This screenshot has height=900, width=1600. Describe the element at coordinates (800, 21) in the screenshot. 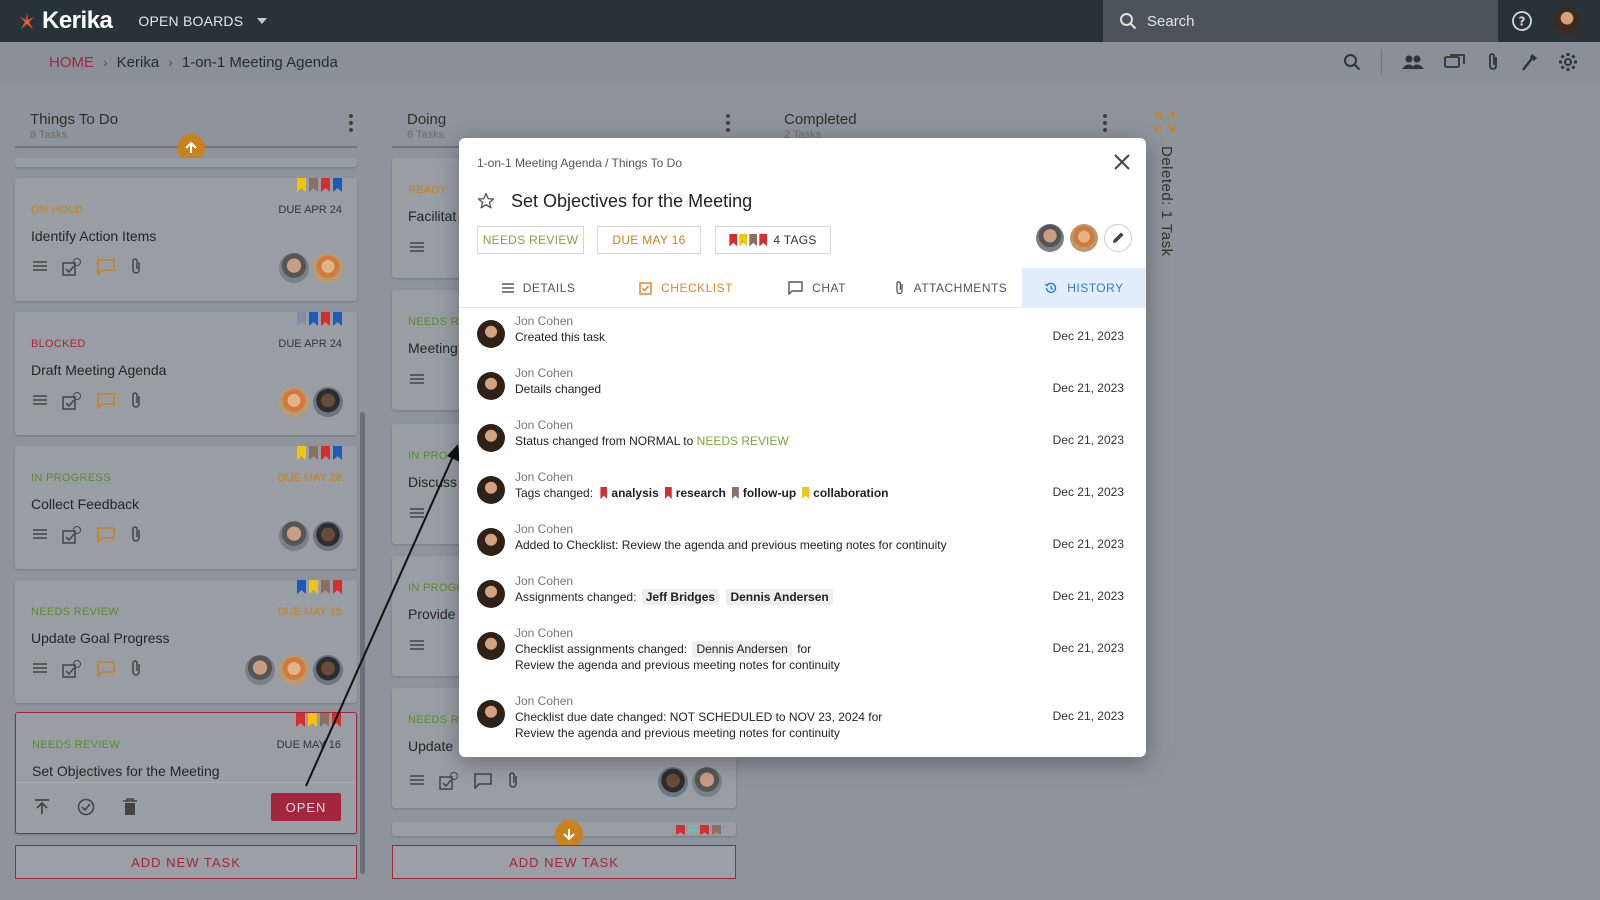

I see `top-bar: Kerika OPEN BOARDS Search ?` at that location.